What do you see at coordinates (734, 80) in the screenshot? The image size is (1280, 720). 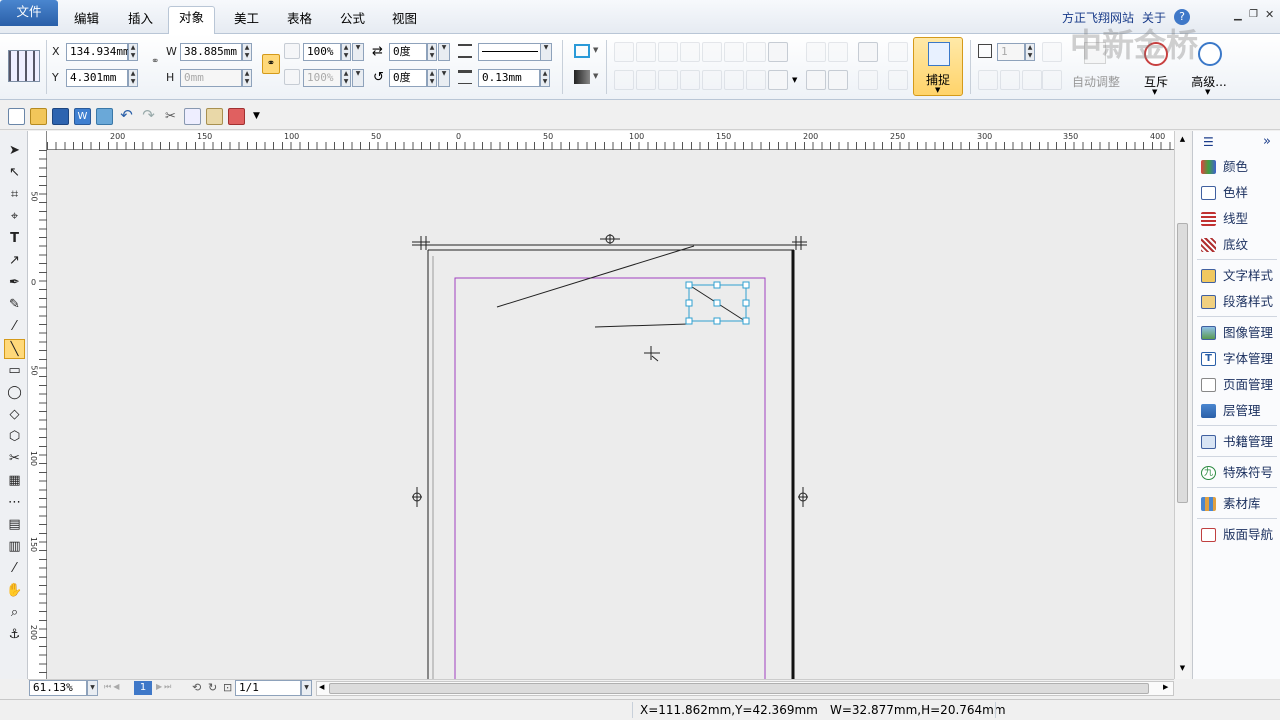 I see `distribute-bottom-icon` at bounding box center [734, 80].